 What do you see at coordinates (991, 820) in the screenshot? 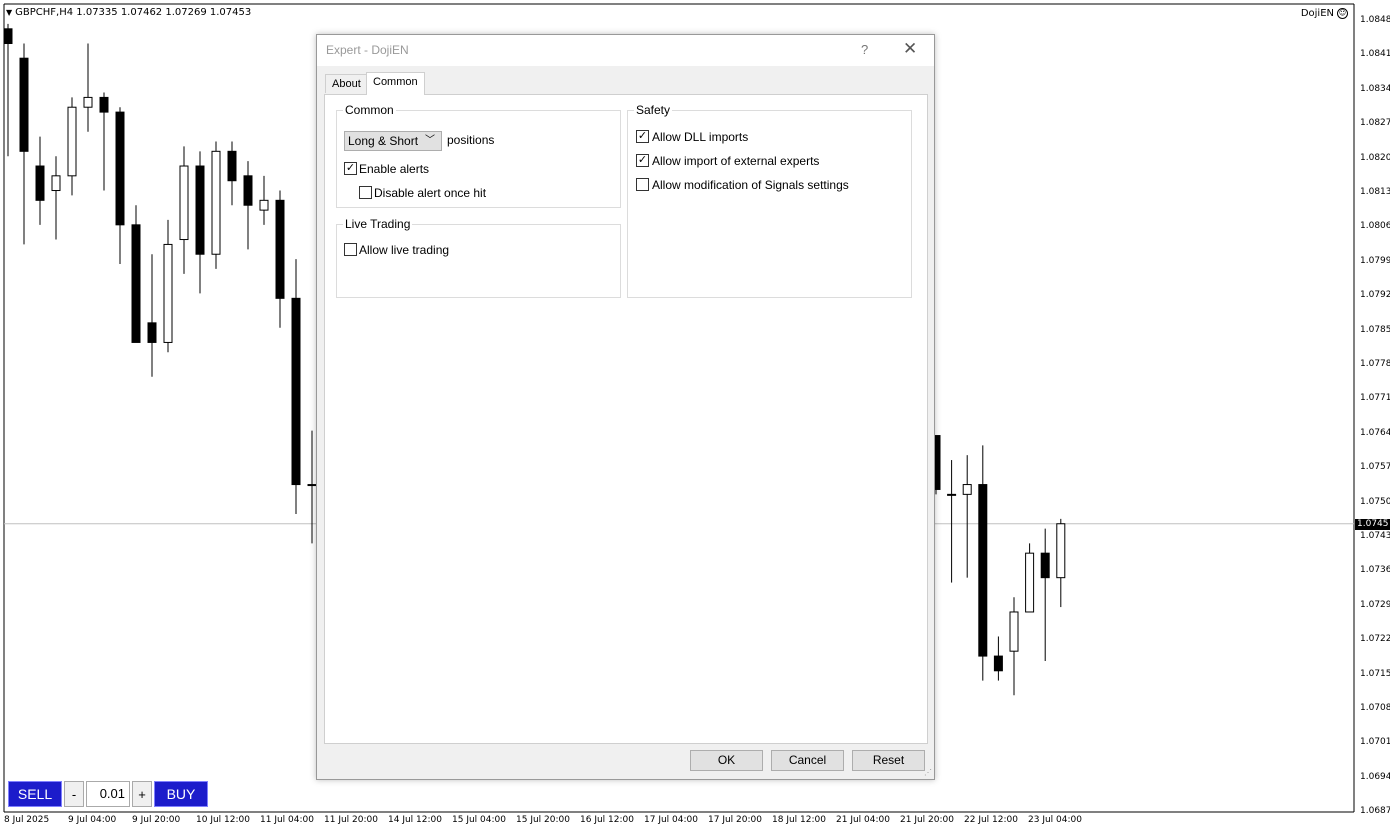
I see `time-axis-label: 22 Jul 12:00` at bounding box center [991, 820].